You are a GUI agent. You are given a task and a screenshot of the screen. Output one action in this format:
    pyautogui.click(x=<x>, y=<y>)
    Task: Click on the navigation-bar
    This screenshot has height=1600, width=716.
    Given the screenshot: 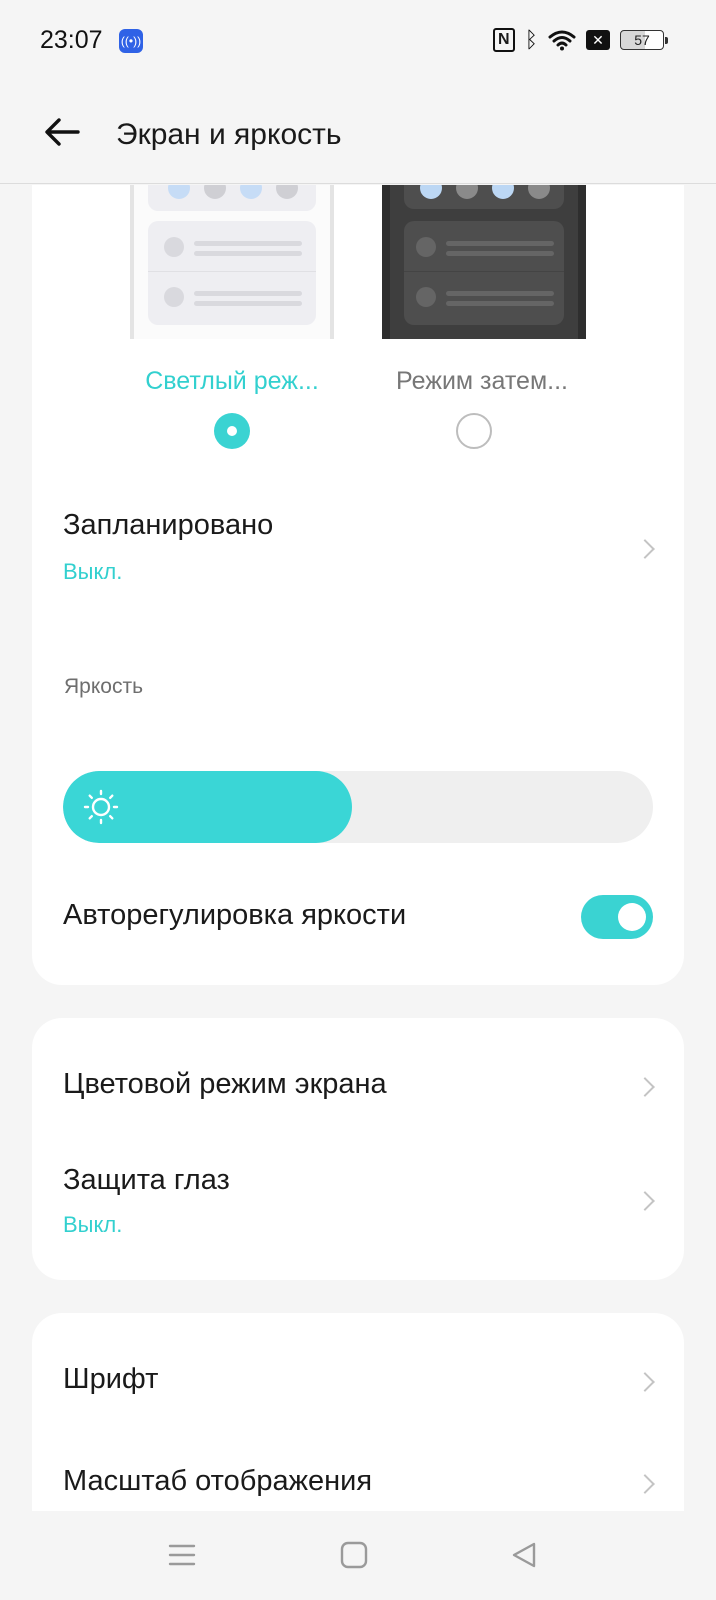 What is the action you would take?
    pyautogui.click(x=358, y=1555)
    